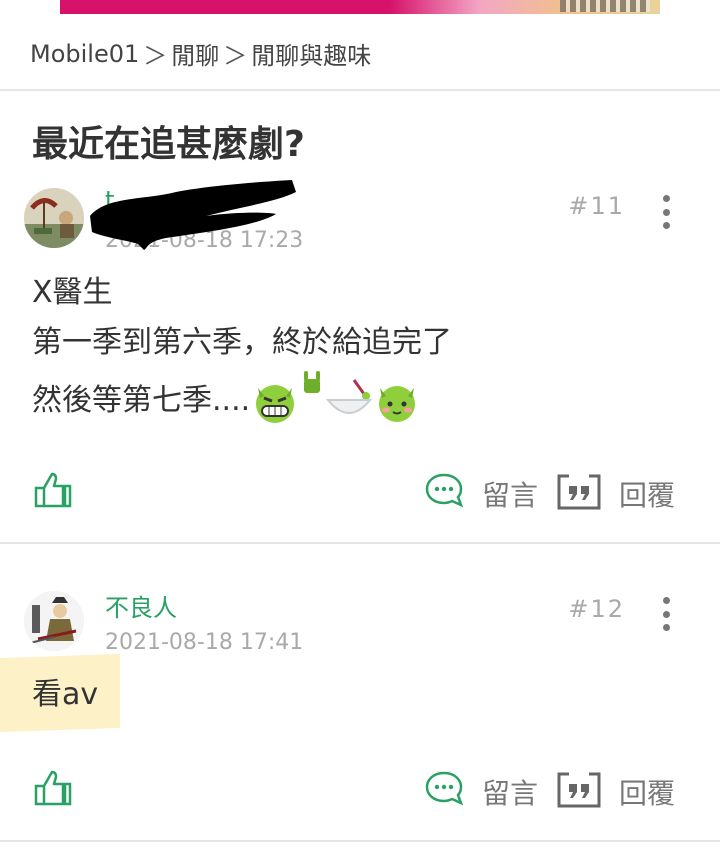 Image resolution: width=720 pixels, height=856 pixels. I want to click on thread-title: 最近在追甚麼劇?, so click(168, 144).